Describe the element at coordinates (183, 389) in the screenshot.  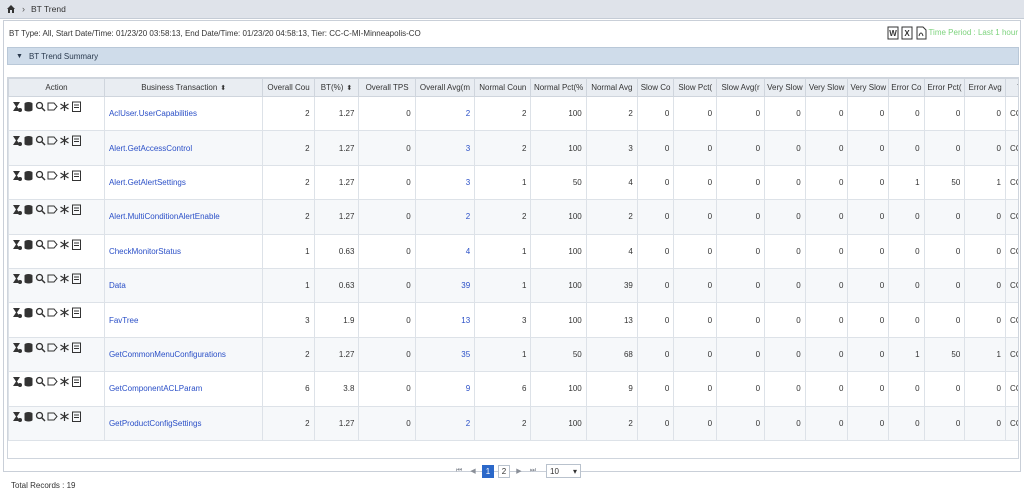
I see `business-transaction-cell: GetComponentACLParam` at that location.